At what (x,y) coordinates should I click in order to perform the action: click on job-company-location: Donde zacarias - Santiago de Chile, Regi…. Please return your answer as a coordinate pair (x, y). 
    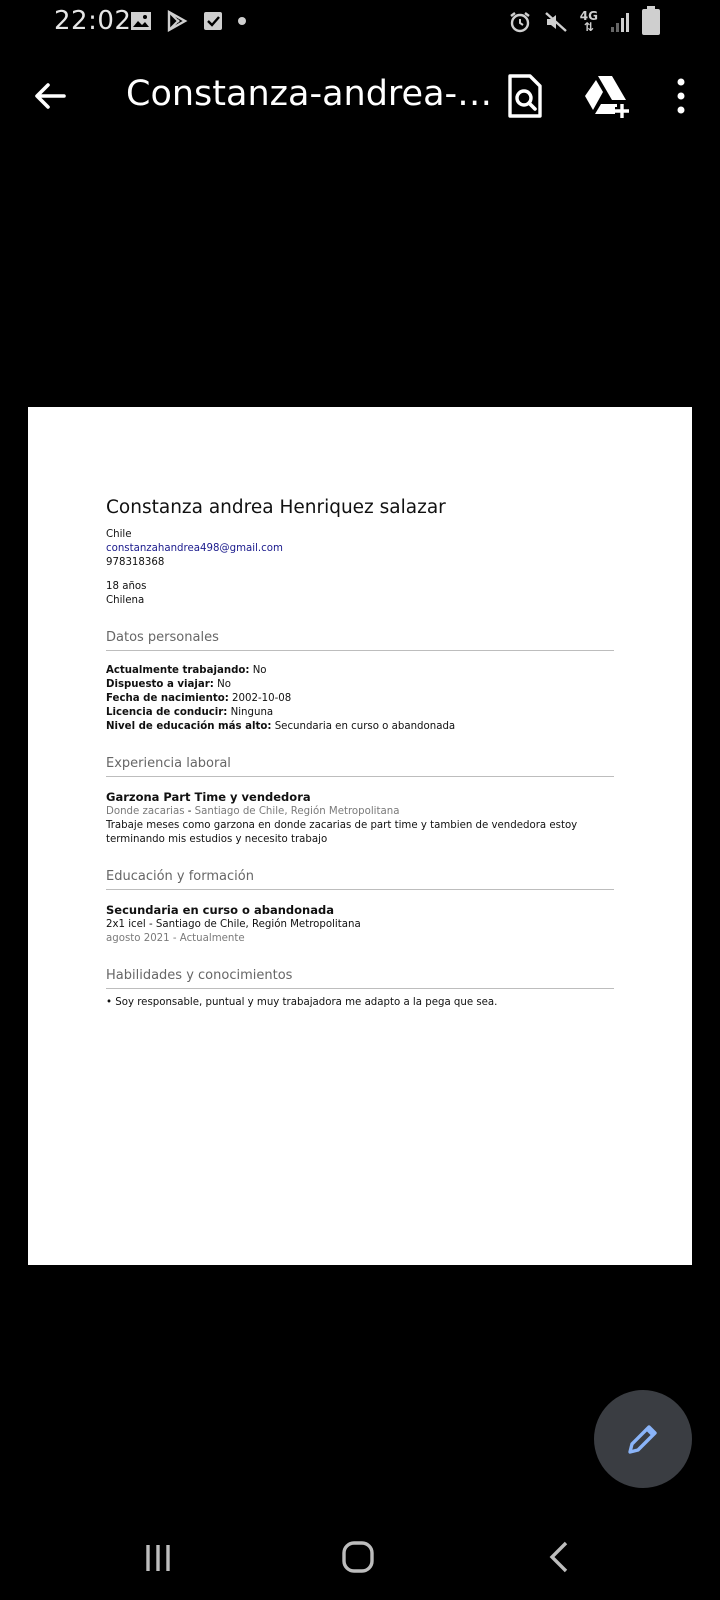
    Looking at the image, I should click on (360, 812).